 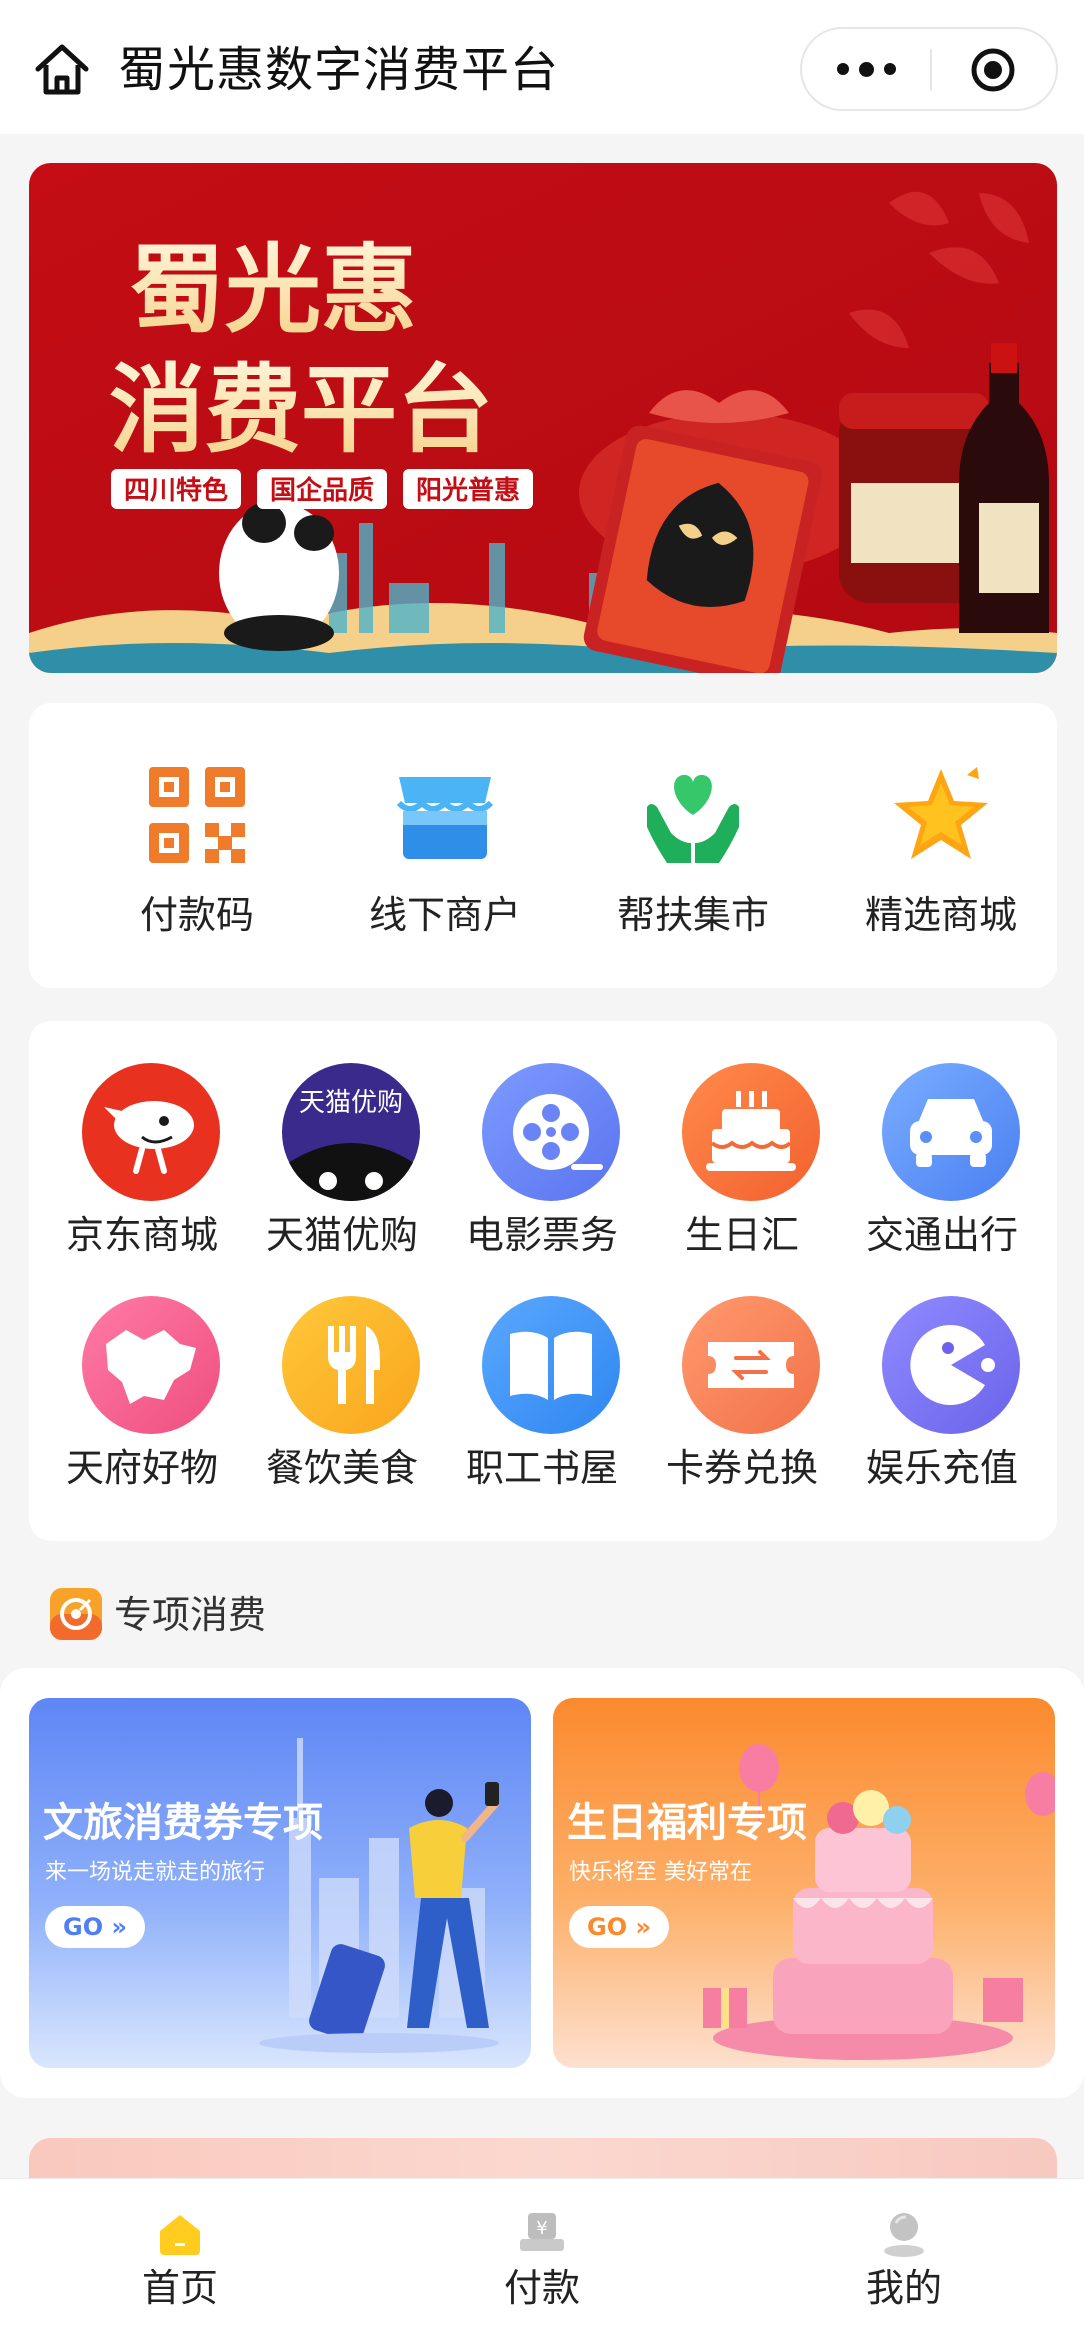 I want to click on service-label: 职工书屋, so click(x=541, y=1468).